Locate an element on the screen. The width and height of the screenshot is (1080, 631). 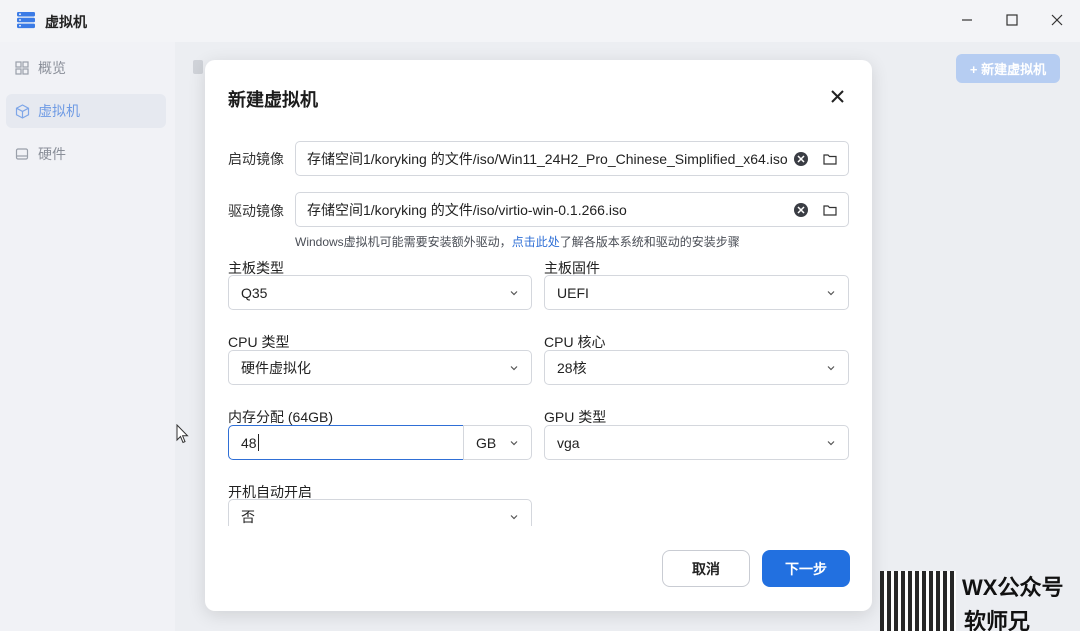
firmware-value: UEFI is located at coordinates (573, 292).